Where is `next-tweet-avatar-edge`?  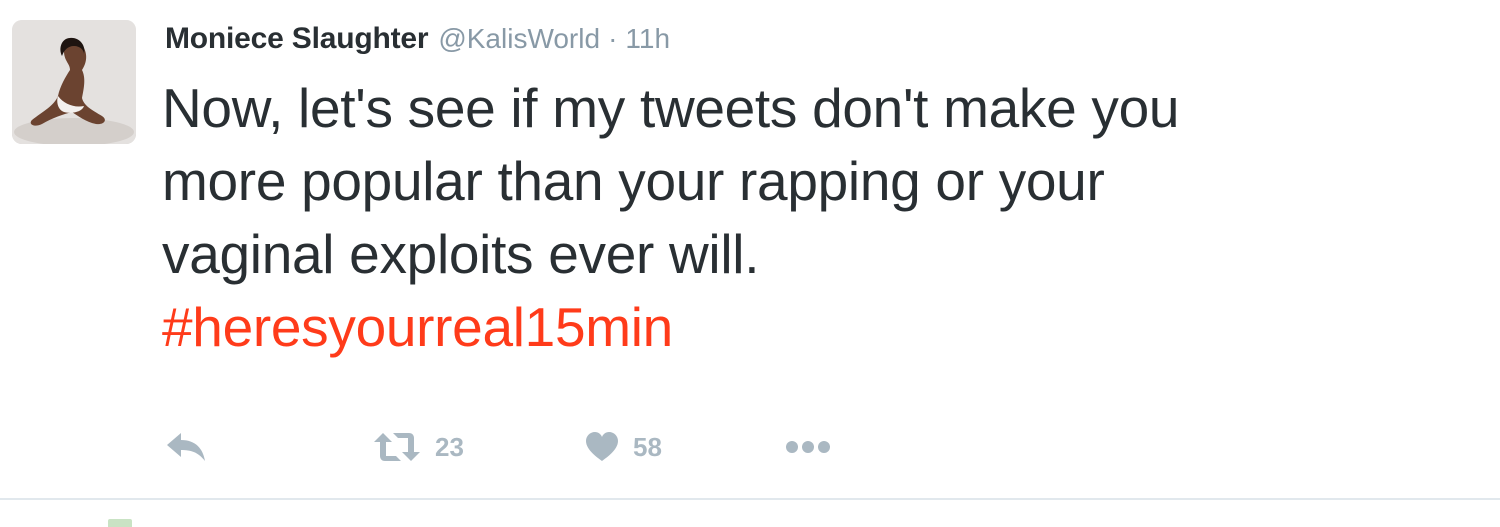 next-tweet-avatar-edge is located at coordinates (120, 523).